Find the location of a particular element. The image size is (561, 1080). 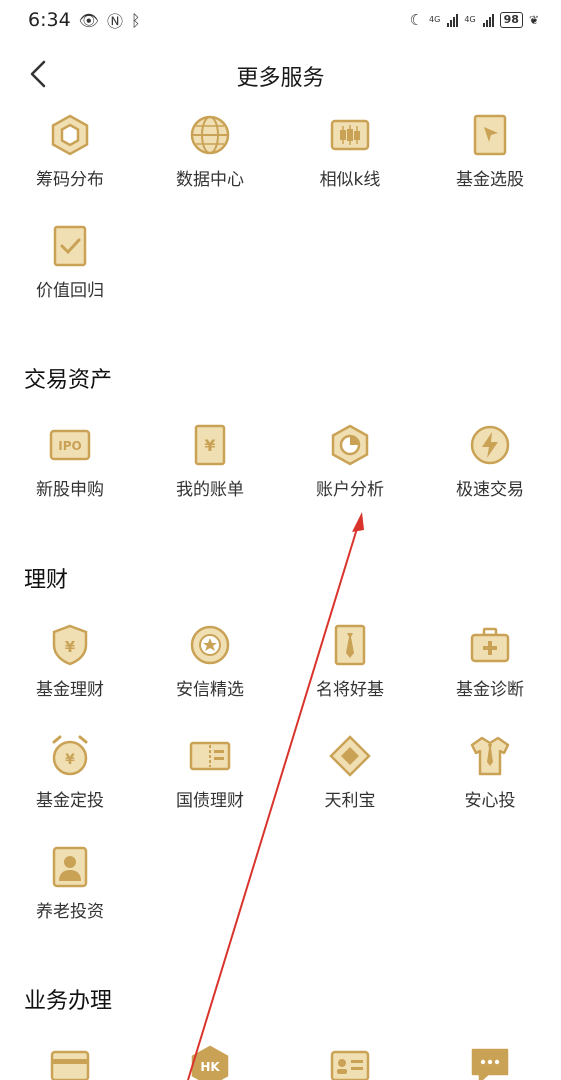

wealth-pension-invest: 养老投资 is located at coordinates (70, 885).